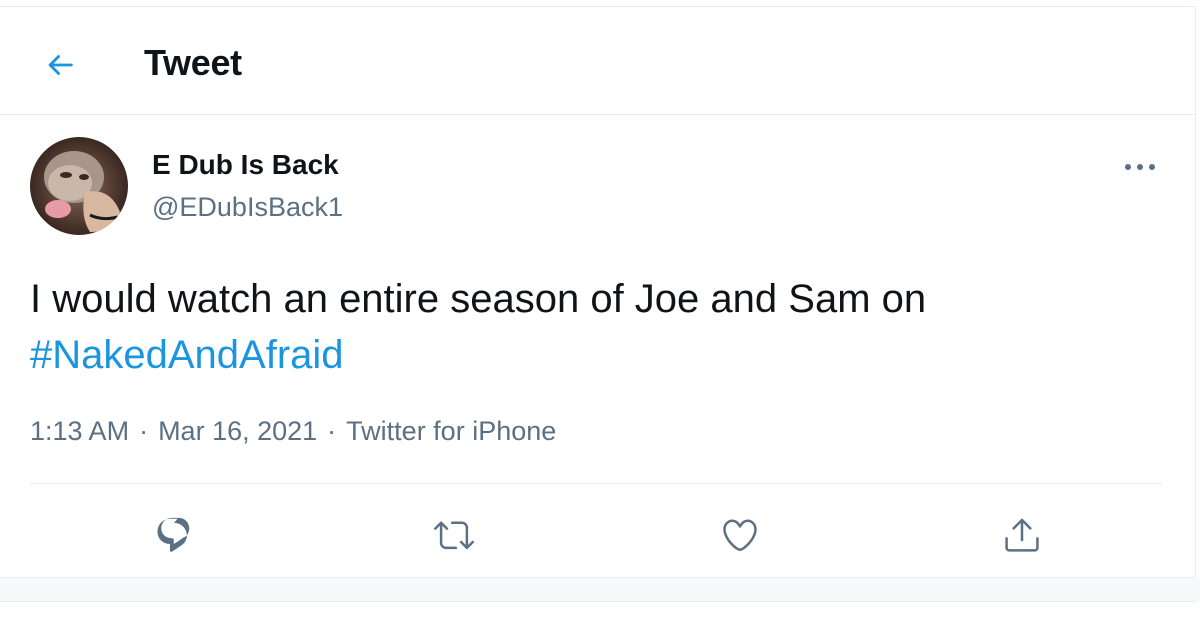 The height and width of the screenshot is (629, 1200). I want to click on hashtag-link: #NakedAndAfraid, so click(187, 355).